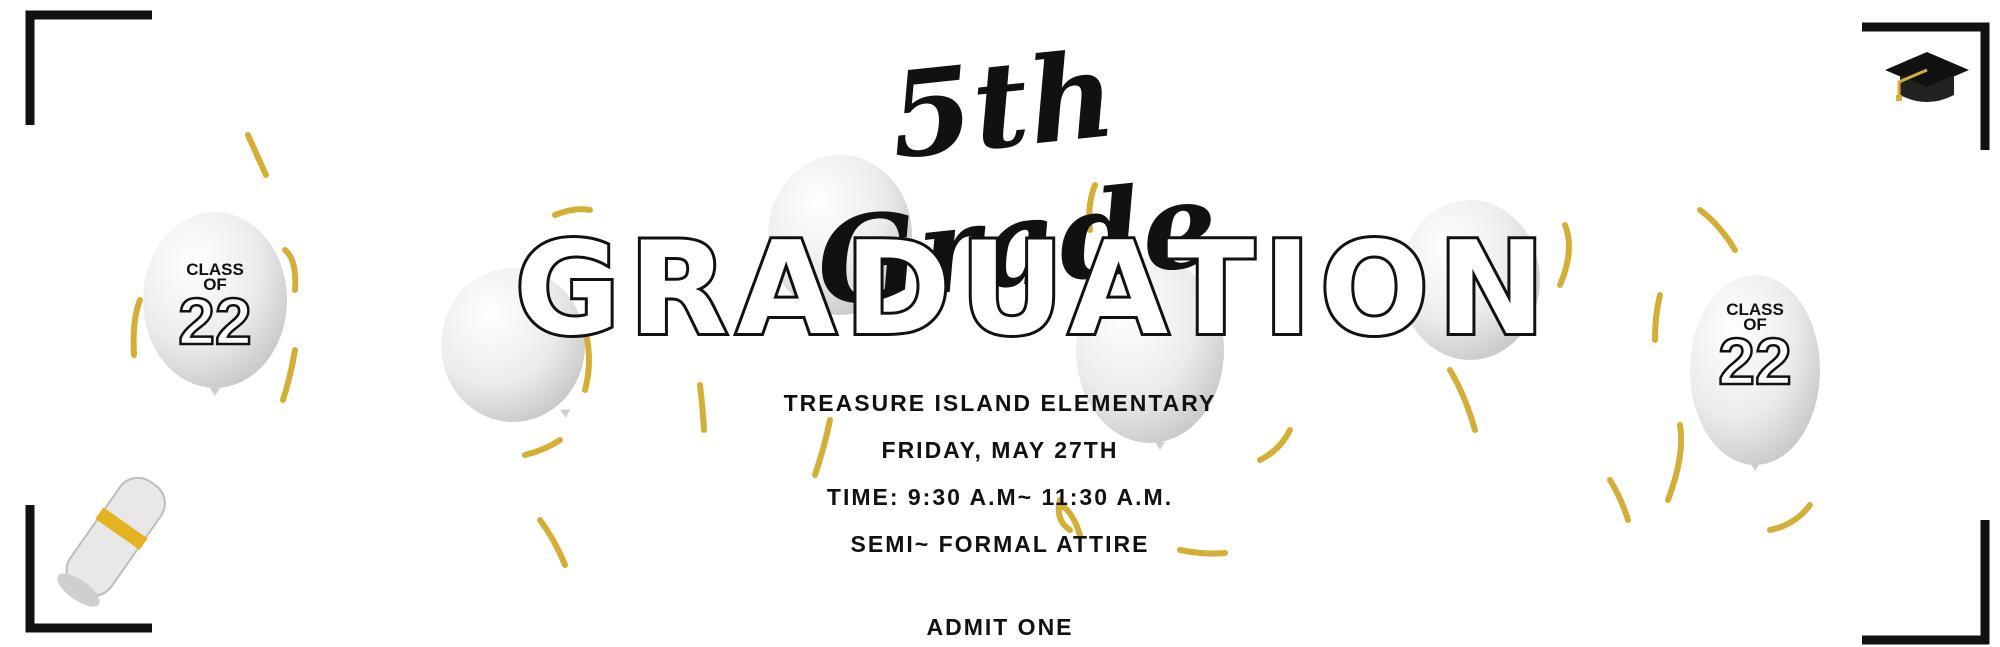 The width and height of the screenshot is (2000, 647). I want to click on dress-code: SEMI~ FORMAL ATTIRE, so click(1000, 544).